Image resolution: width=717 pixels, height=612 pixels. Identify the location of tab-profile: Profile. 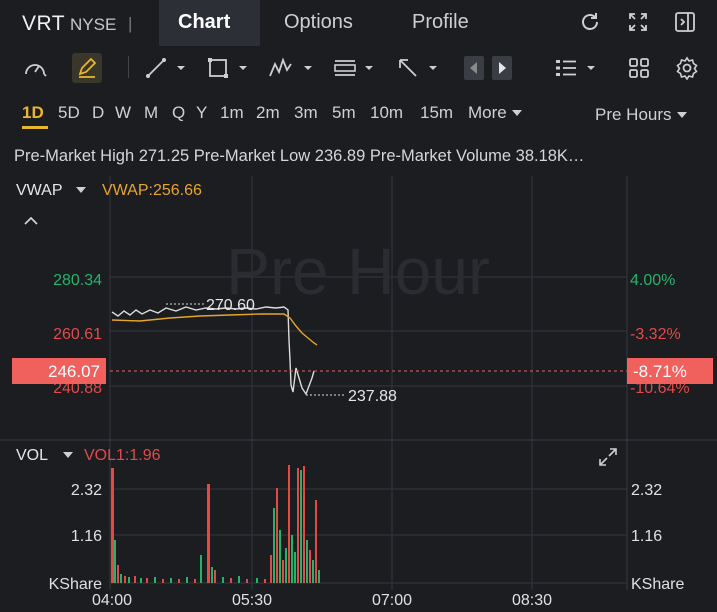
(440, 22).